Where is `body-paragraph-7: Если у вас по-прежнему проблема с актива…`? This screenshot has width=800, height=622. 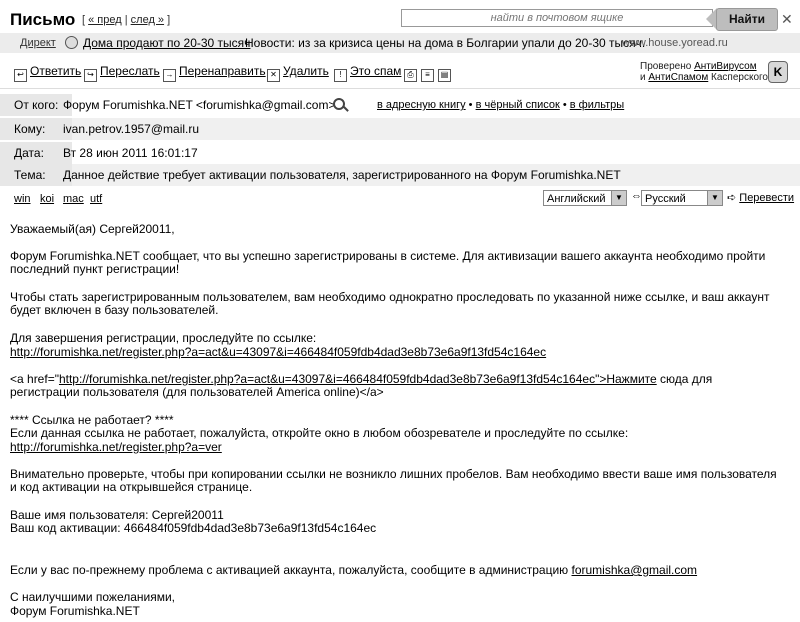
body-paragraph-7: Если у вас по-прежнему проблема с актива… is located at coordinates (397, 570).